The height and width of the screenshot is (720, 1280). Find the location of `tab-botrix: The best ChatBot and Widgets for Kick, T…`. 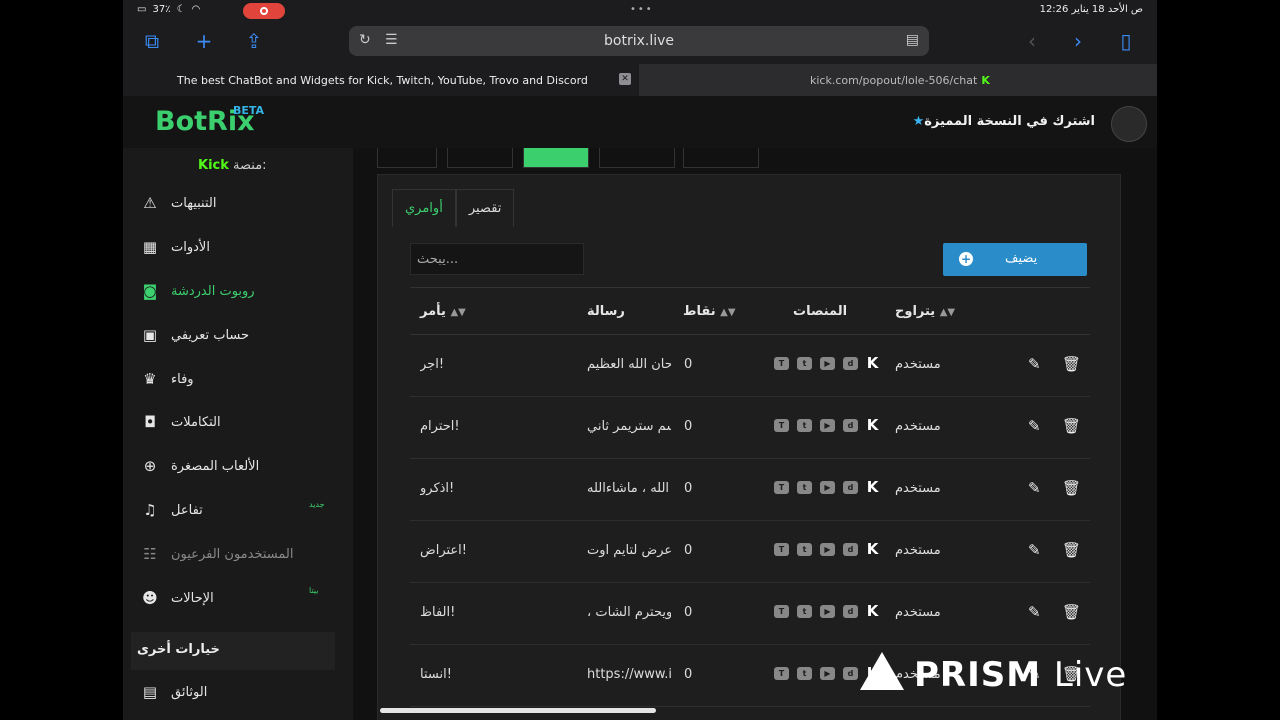

tab-botrix: The best ChatBot and Widgets for Kick, T… is located at coordinates (381, 80).